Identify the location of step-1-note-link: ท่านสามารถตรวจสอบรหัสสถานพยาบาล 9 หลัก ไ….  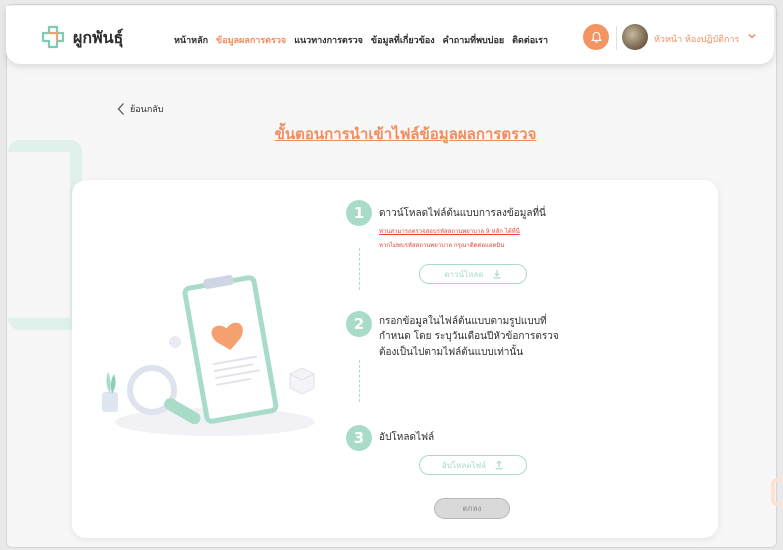
(449, 231).